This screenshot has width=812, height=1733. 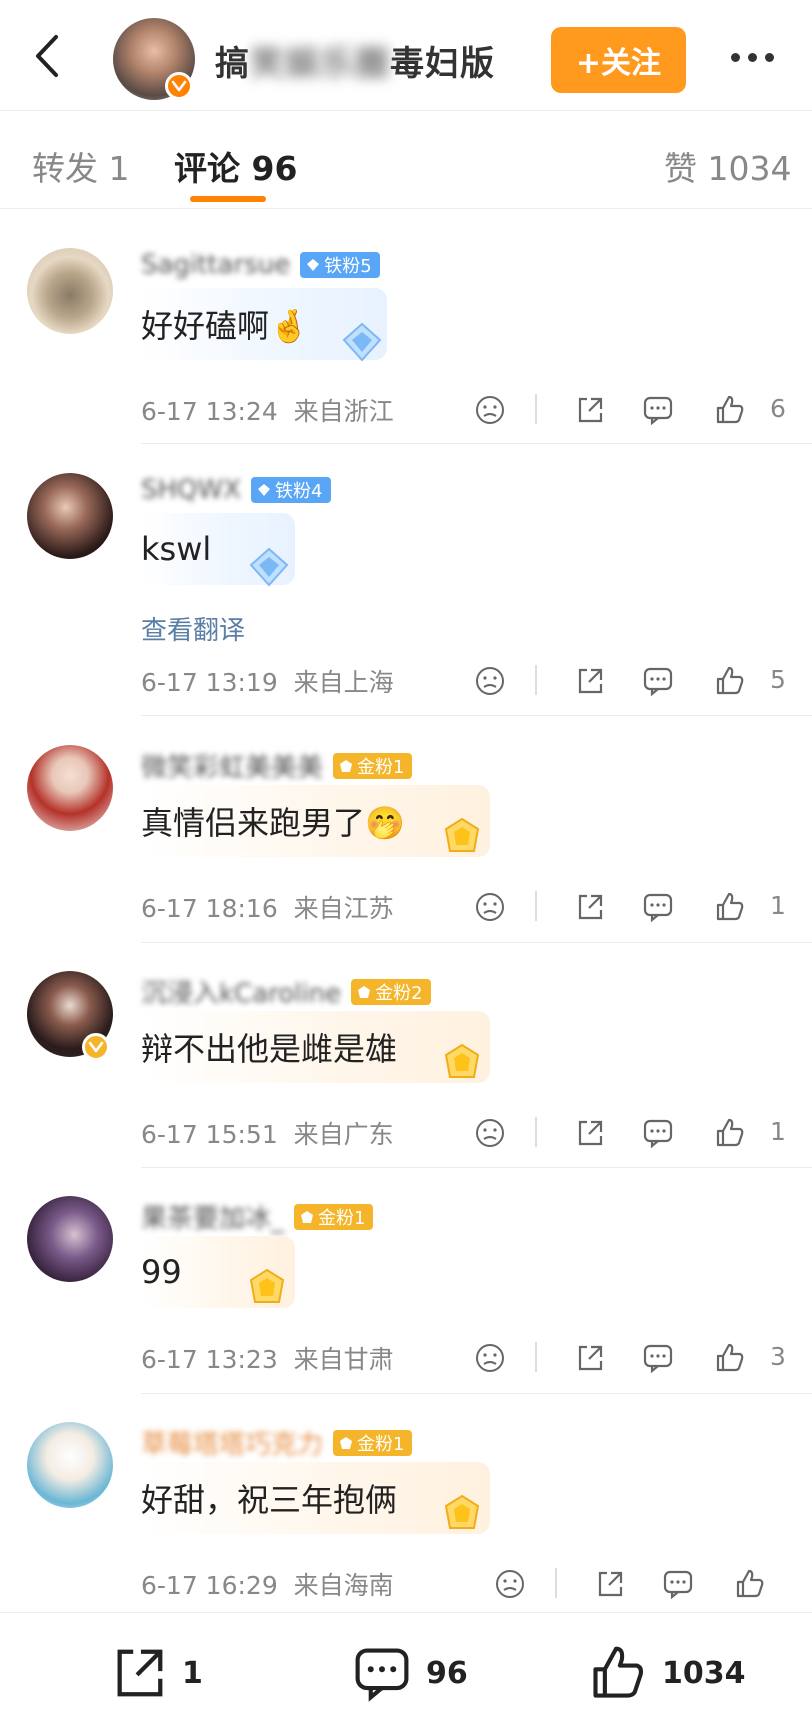 What do you see at coordinates (778, 679) in the screenshot?
I see `like-count: 5` at bounding box center [778, 679].